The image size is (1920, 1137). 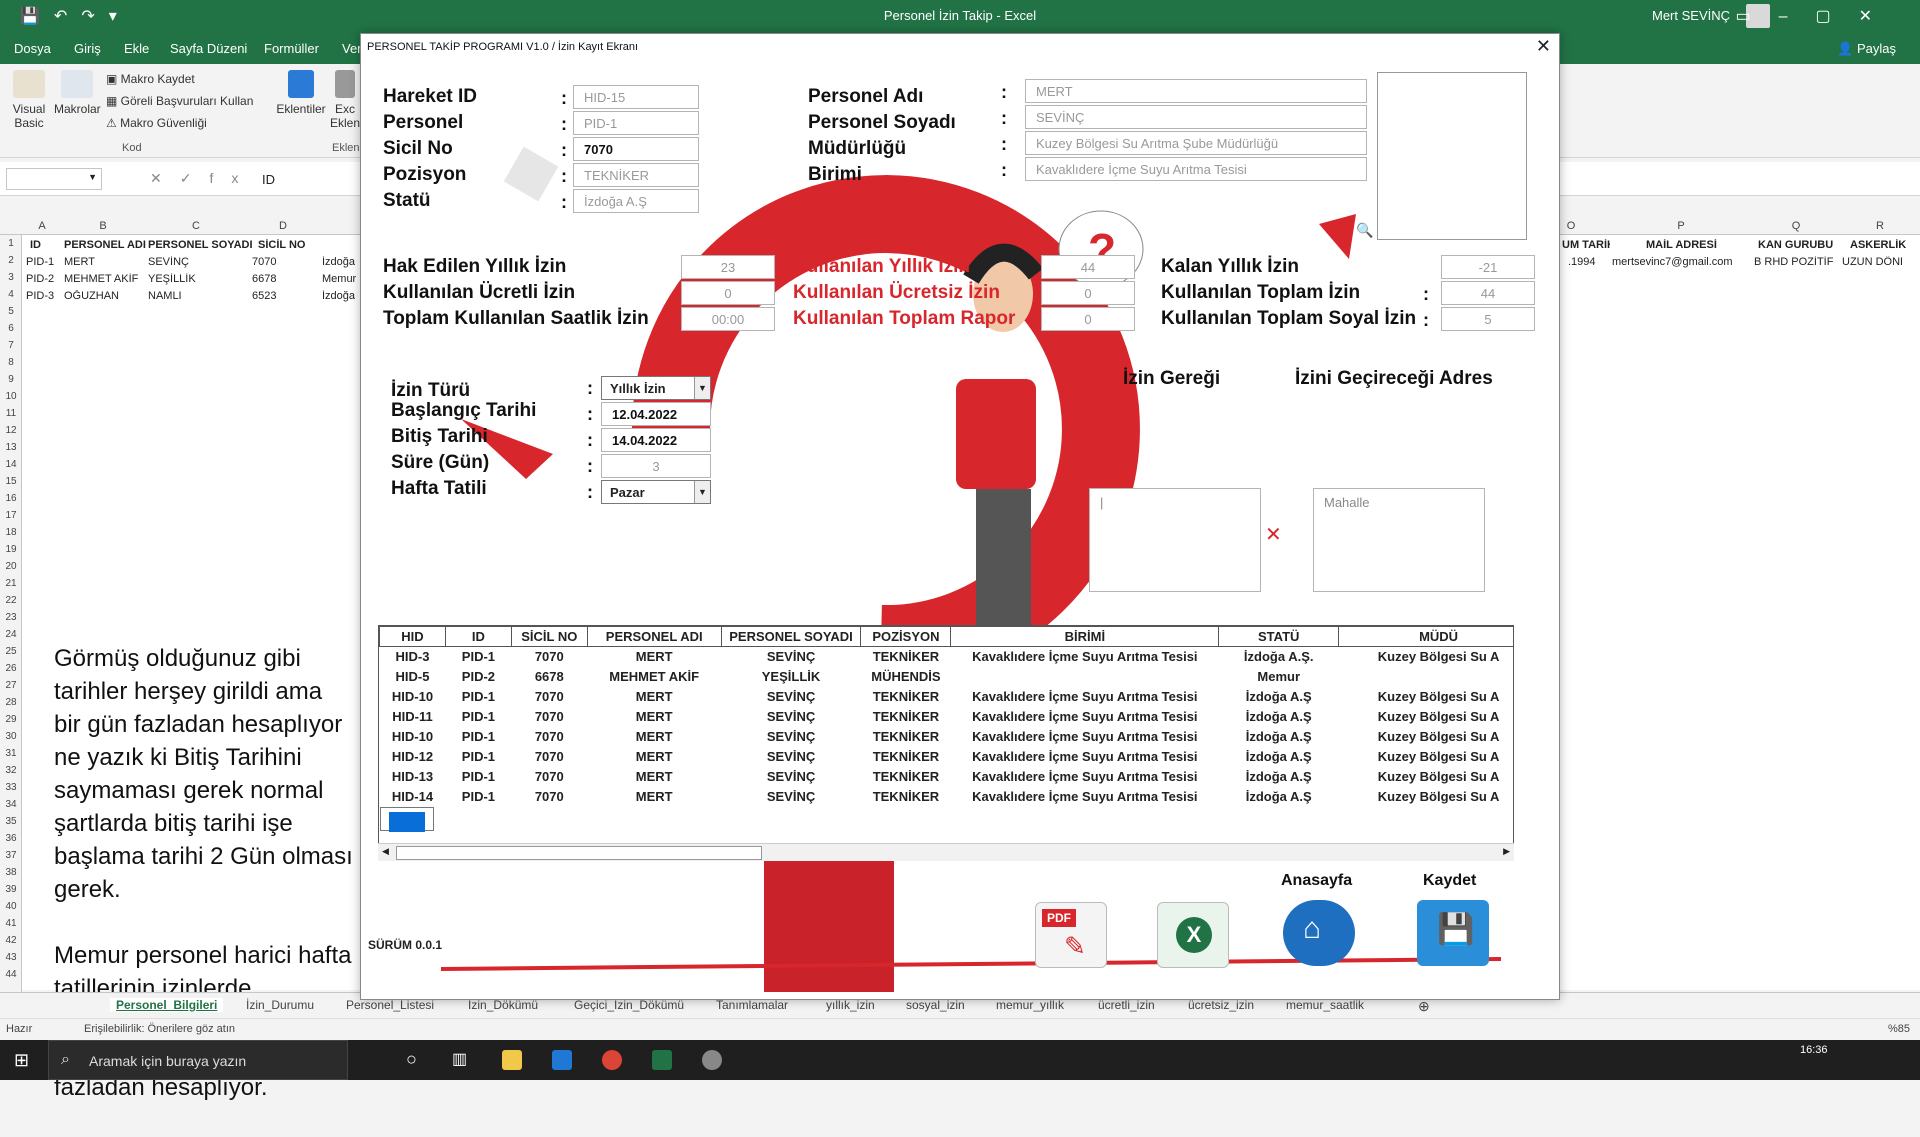 I want to click on cell-a4: PID-3, so click(x=40, y=296).